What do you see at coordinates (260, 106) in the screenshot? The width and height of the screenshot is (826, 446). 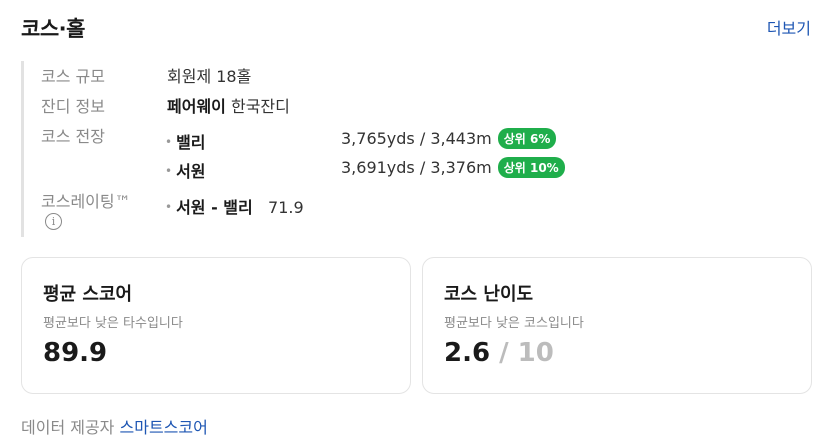 I see `grass-type: 한국잔디` at bounding box center [260, 106].